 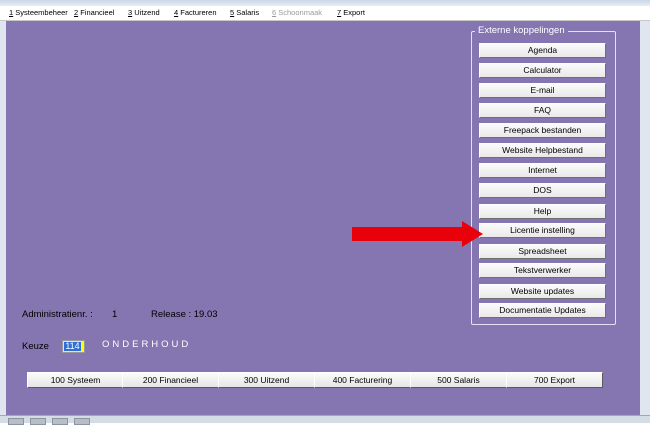 What do you see at coordinates (170, 380) in the screenshot?
I see `financieel-button: 200 Financieel` at bounding box center [170, 380].